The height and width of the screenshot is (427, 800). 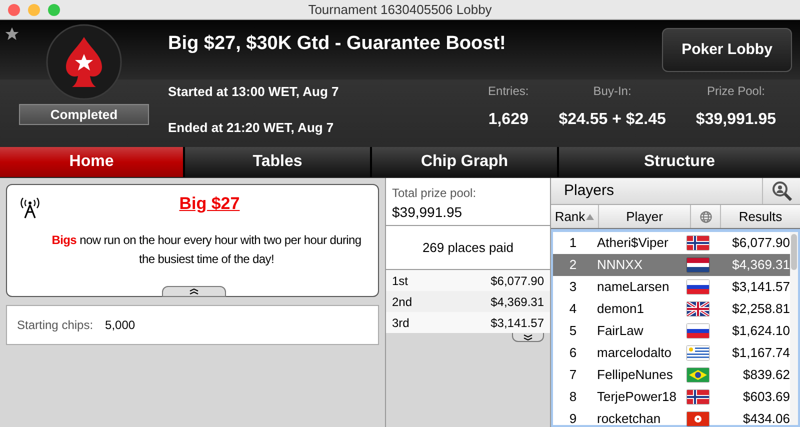 I want to click on poker-lobby-button: Poker Lobby, so click(x=727, y=50).